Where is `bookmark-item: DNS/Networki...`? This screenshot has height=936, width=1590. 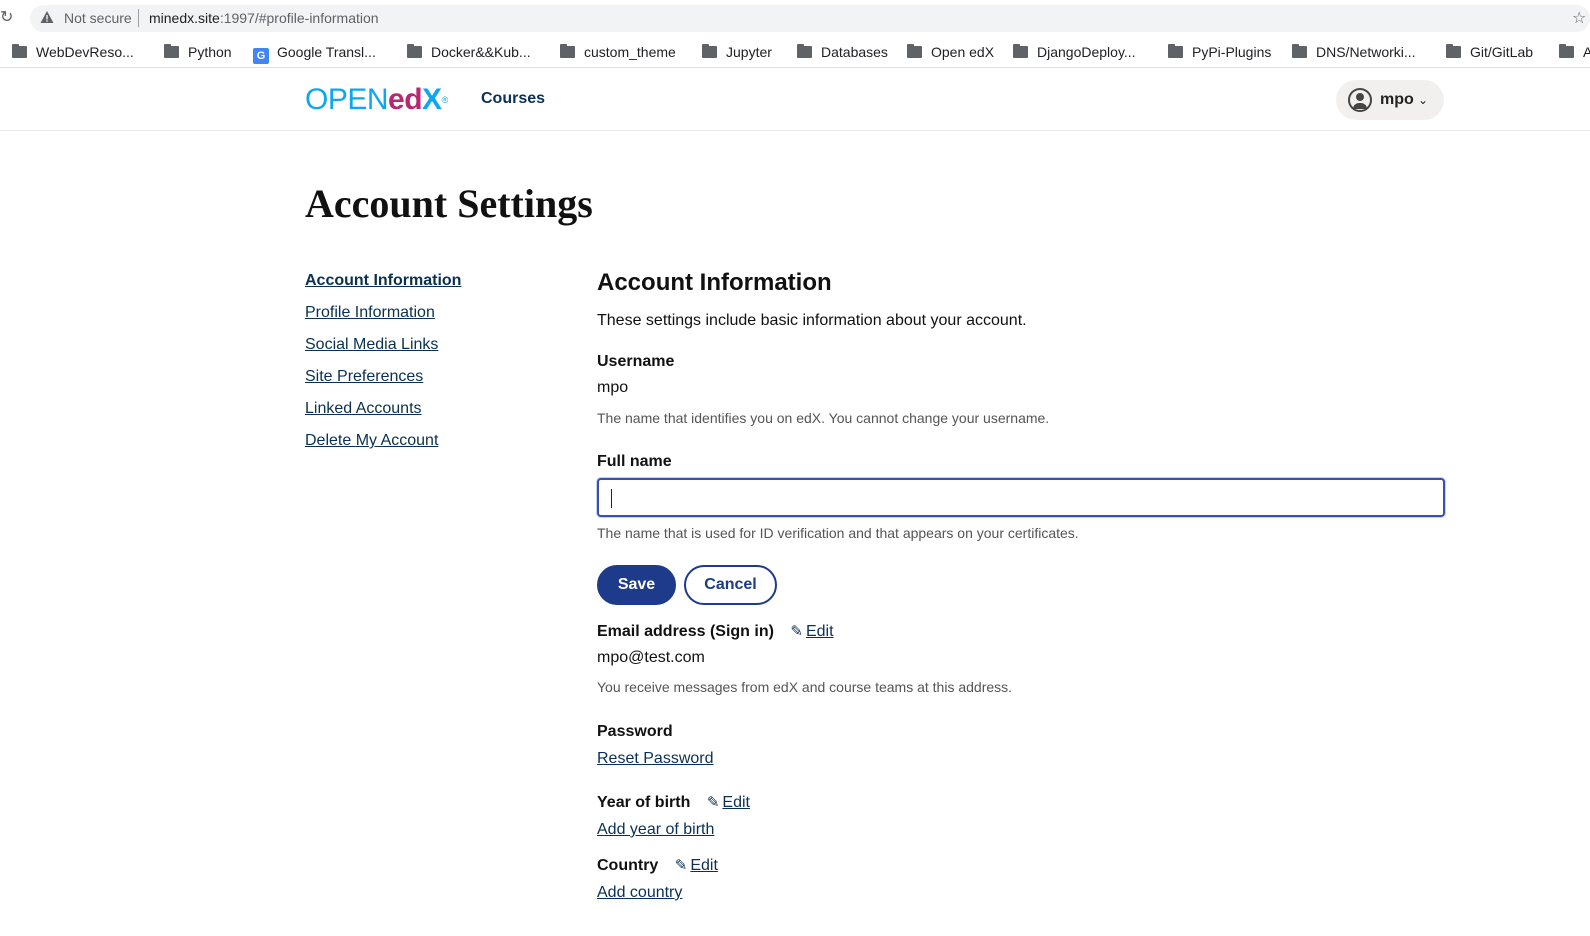
bookmark-item: DNS/Networki... is located at coordinates (1354, 52).